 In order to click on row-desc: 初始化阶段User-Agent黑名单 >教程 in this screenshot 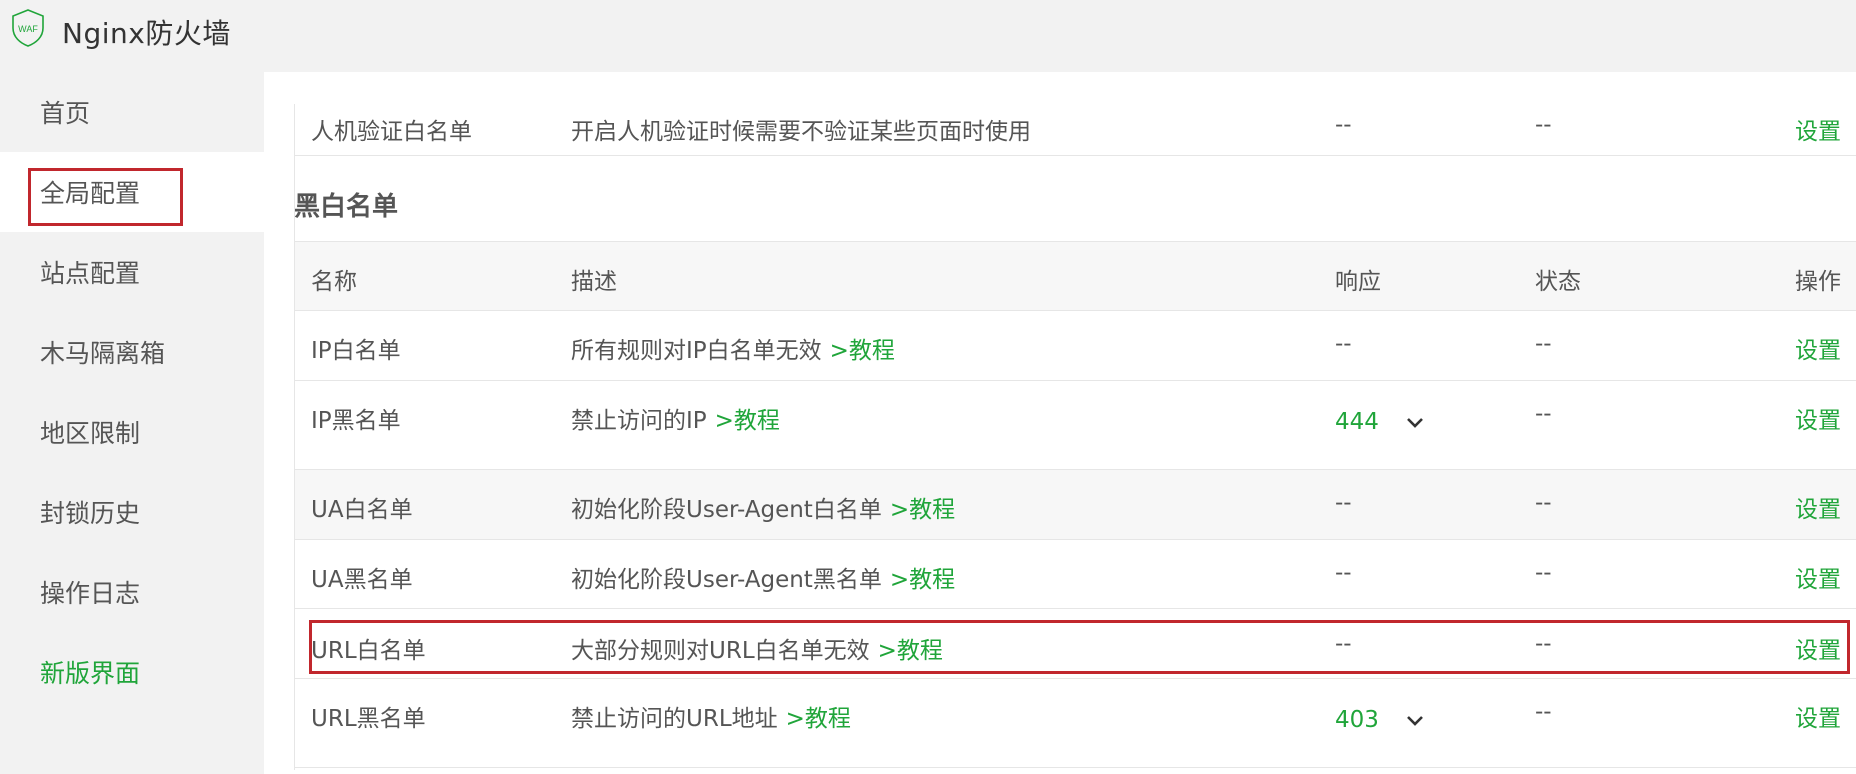, I will do `click(763, 580)`.